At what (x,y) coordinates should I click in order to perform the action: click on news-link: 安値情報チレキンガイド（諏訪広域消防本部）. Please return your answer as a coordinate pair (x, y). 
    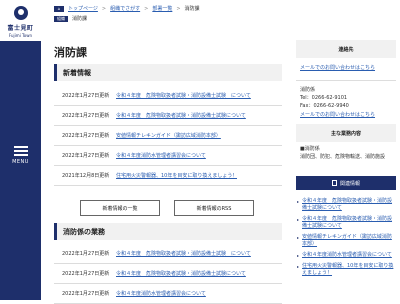
    Looking at the image, I should click on (168, 135).